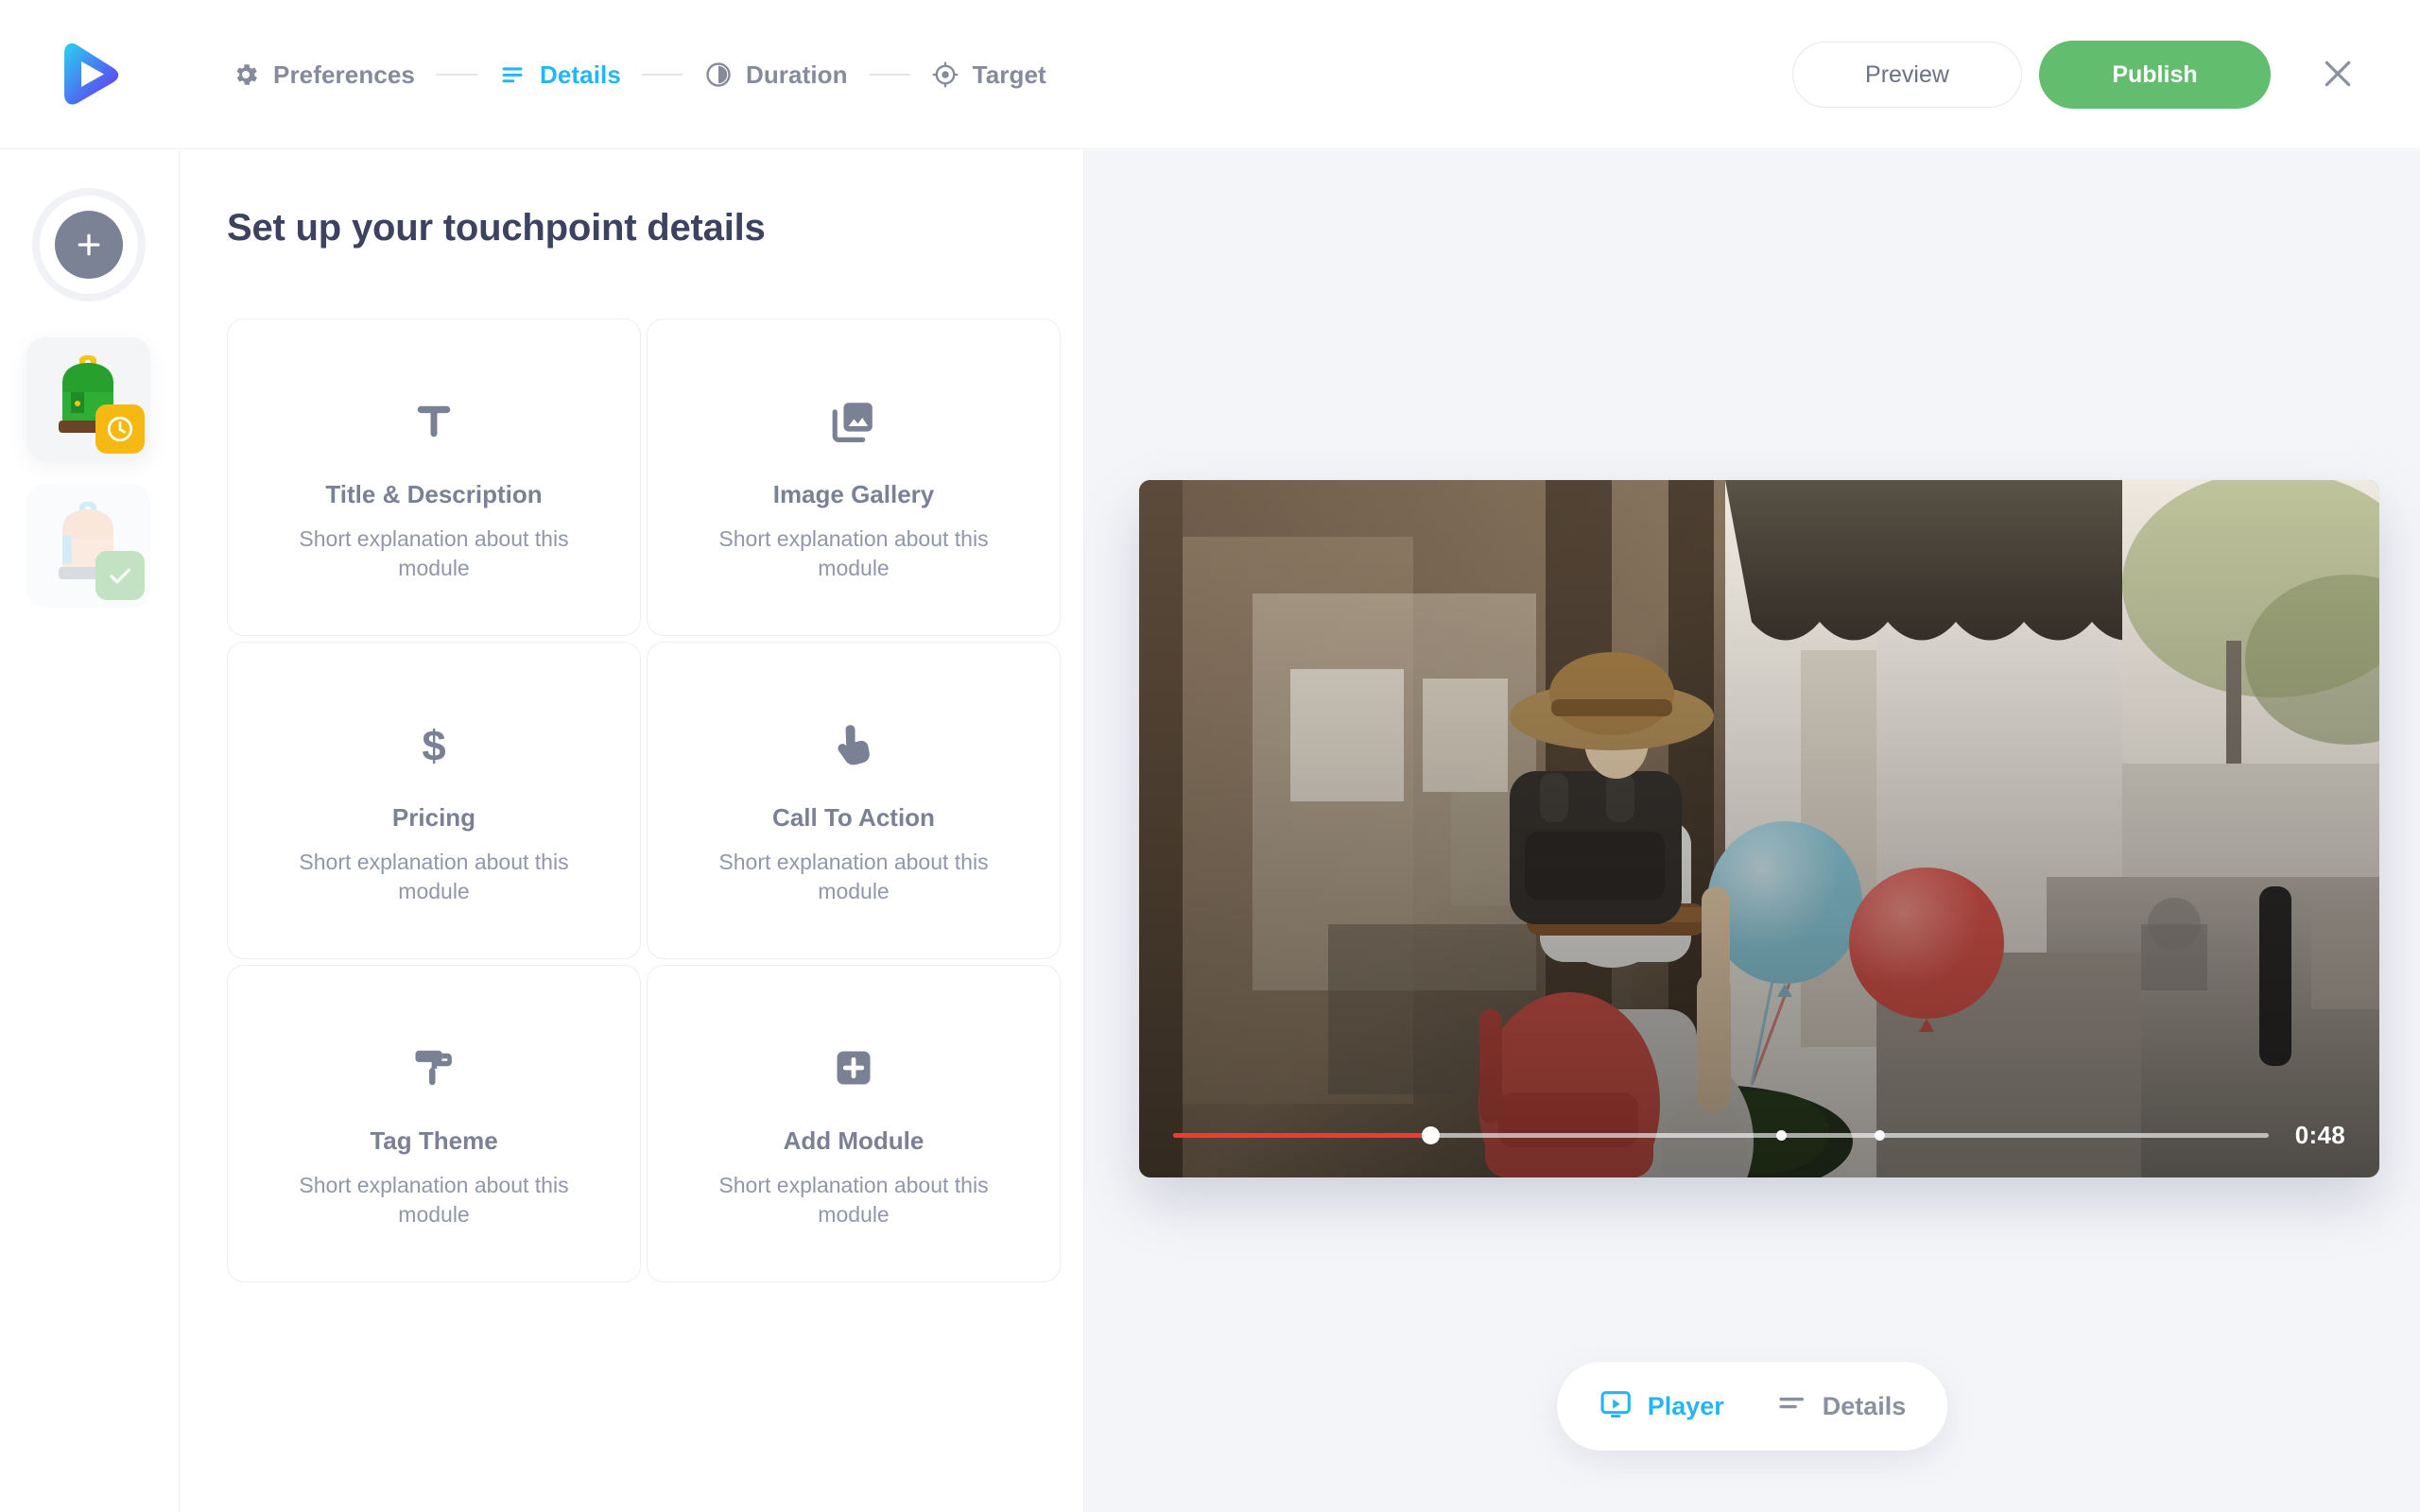 This screenshot has height=1512, width=2420. I want to click on step-navigation: Preferences Details Duration Target, so click(639, 74).